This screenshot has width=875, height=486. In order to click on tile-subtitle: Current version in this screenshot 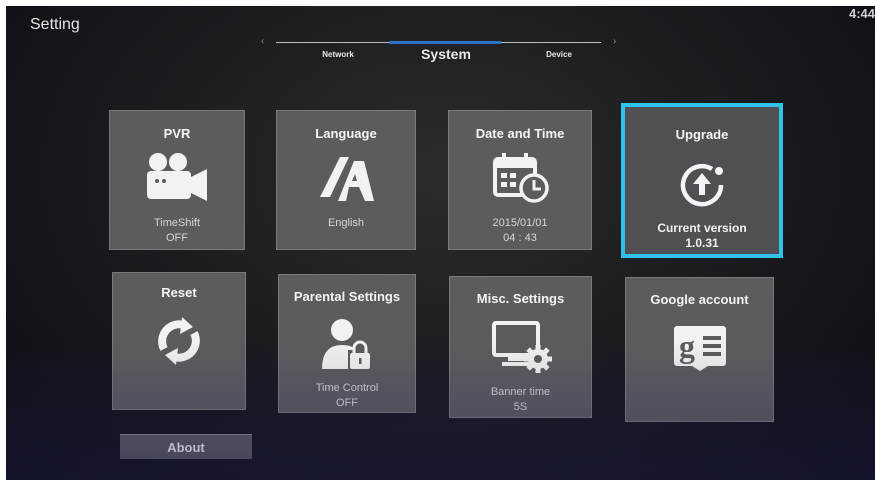, I will do `click(702, 228)`.